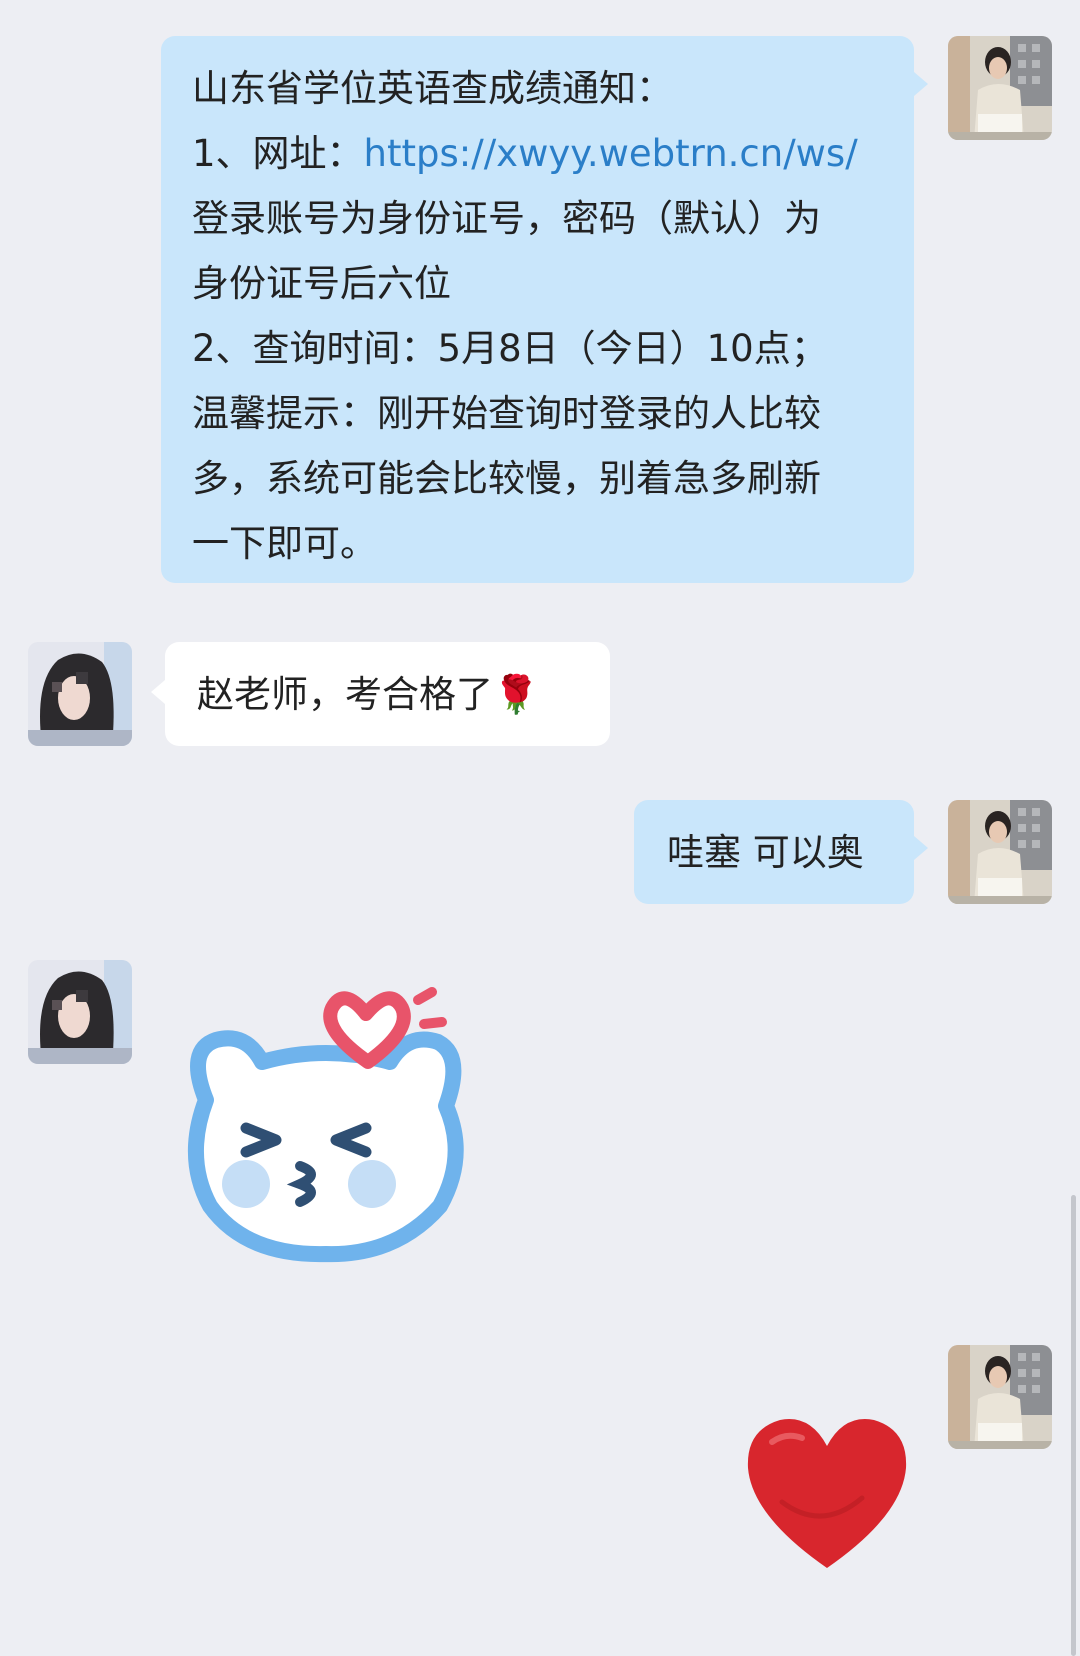 This screenshot has width=1080, height=1656. I want to click on student-reply-text: 赵老师，考合格了🌹, so click(368, 694).